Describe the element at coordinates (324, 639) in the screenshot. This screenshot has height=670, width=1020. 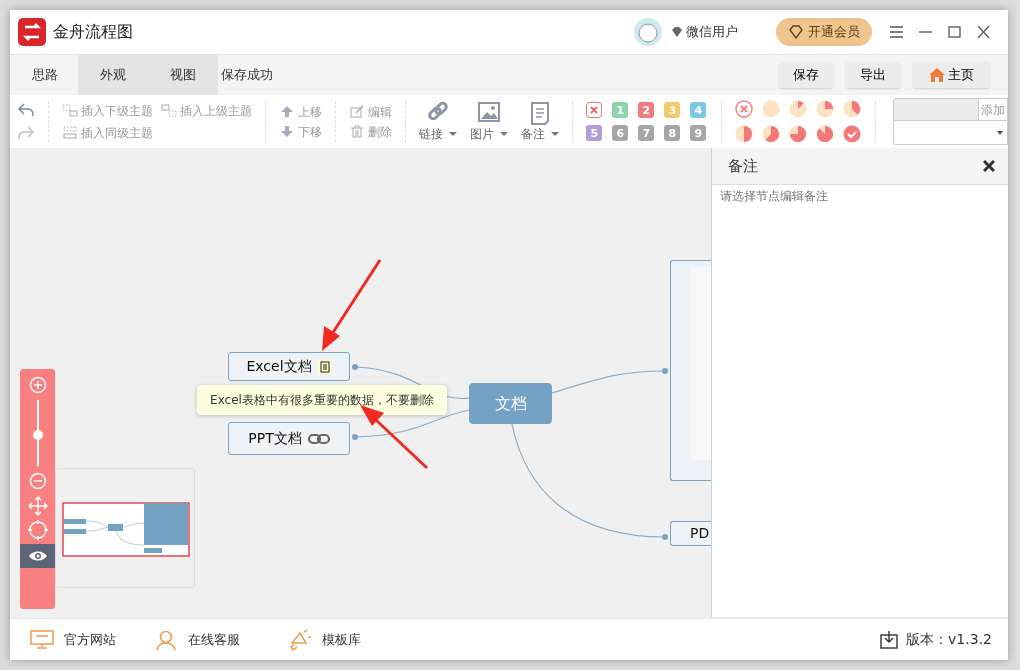
I see `footer-link: 模板库` at that location.